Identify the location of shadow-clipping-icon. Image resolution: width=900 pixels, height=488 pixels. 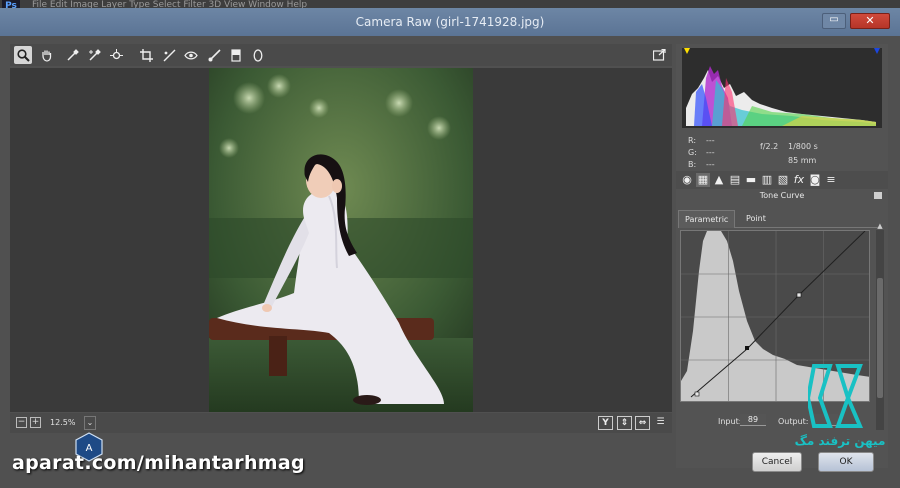
(687, 51).